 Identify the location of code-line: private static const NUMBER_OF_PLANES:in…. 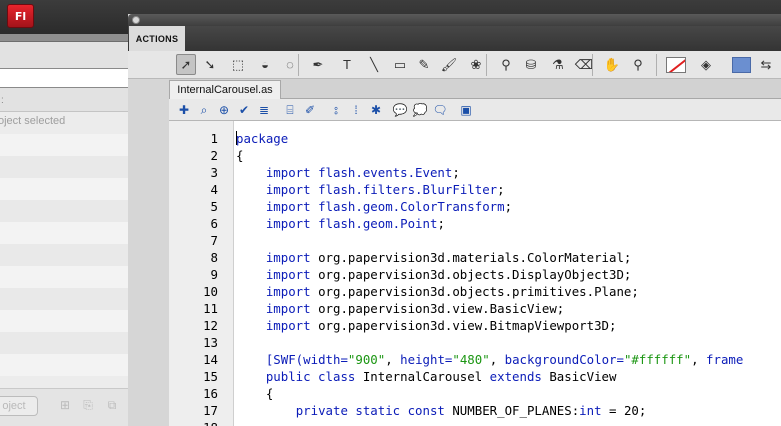
(441, 410).